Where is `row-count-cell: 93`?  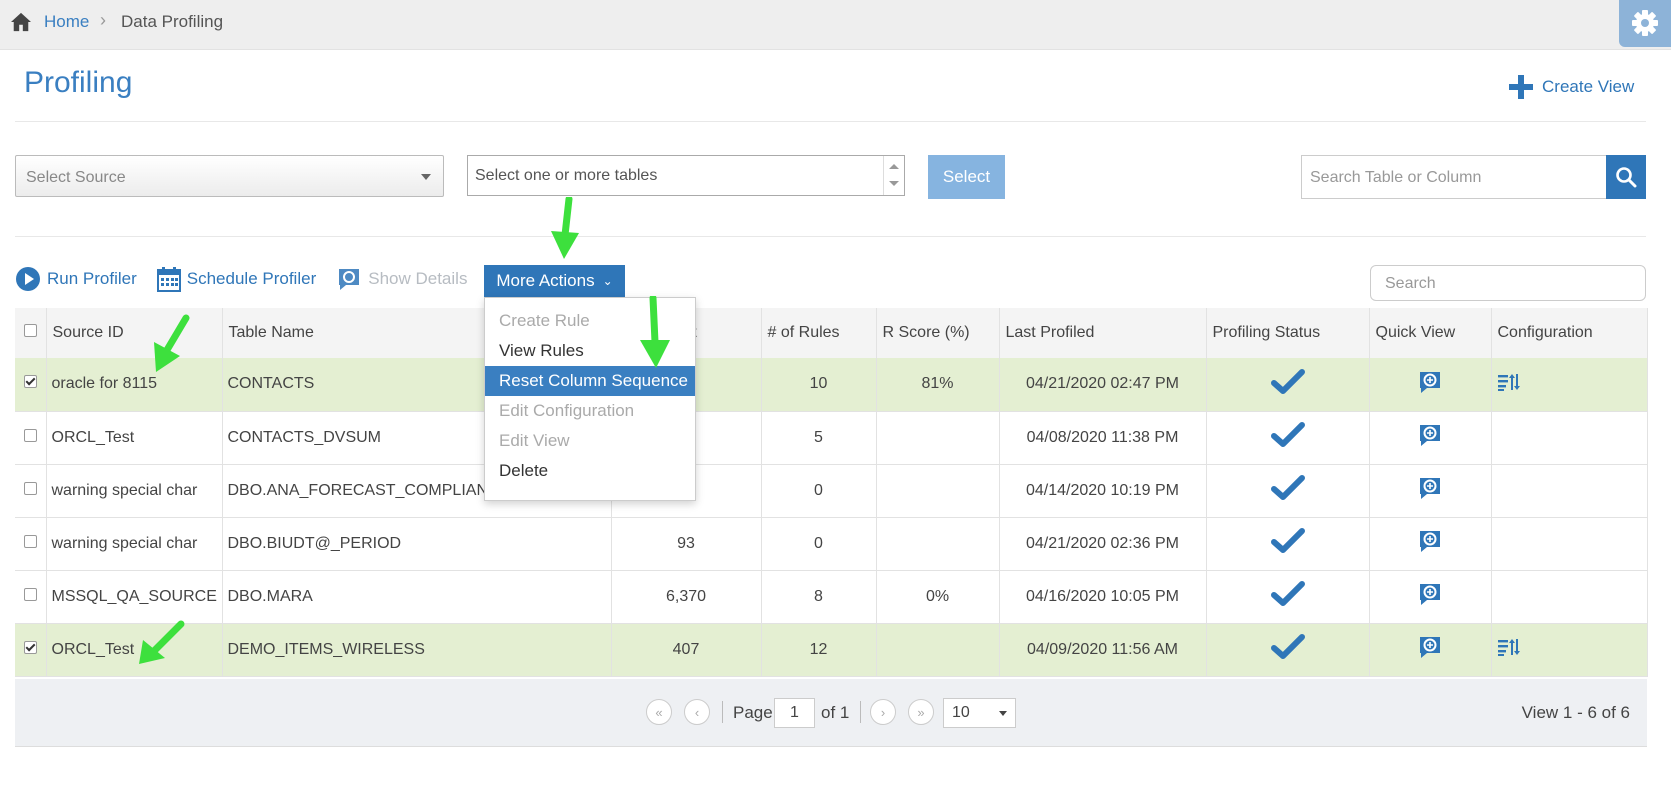 row-count-cell: 93 is located at coordinates (686, 544).